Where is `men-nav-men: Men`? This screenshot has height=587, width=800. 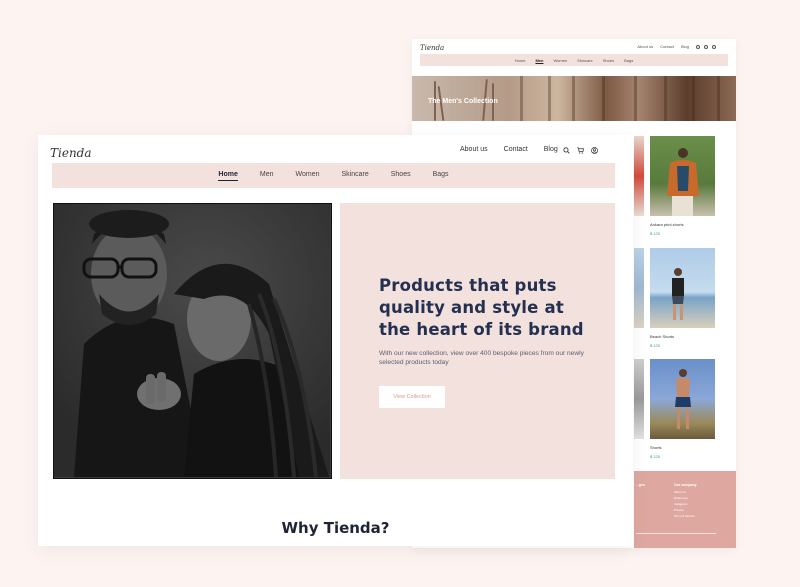 men-nav-men: Men is located at coordinates (539, 60).